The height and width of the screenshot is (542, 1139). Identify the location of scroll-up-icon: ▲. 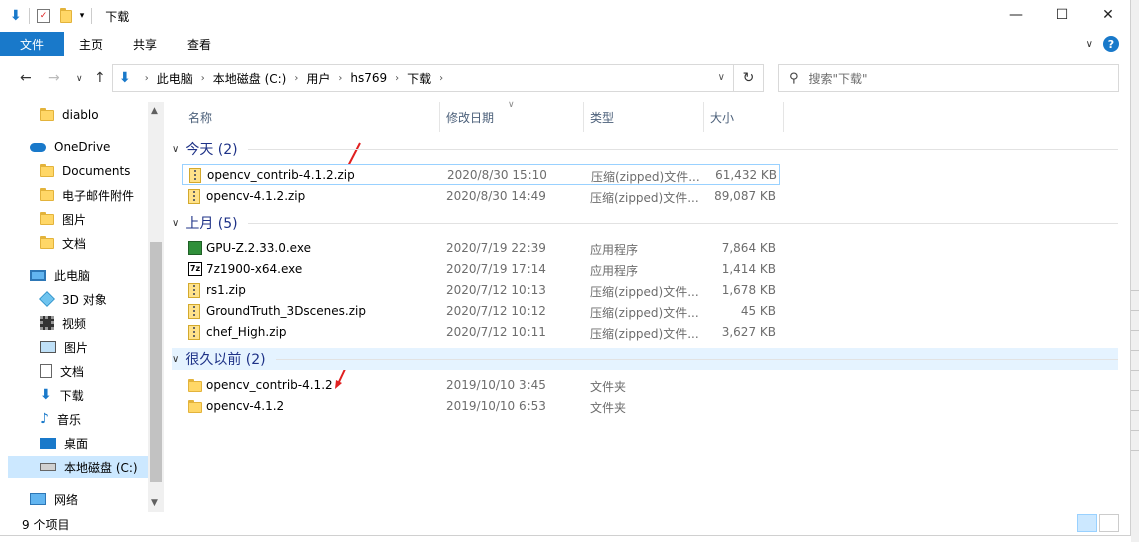
(154, 111).